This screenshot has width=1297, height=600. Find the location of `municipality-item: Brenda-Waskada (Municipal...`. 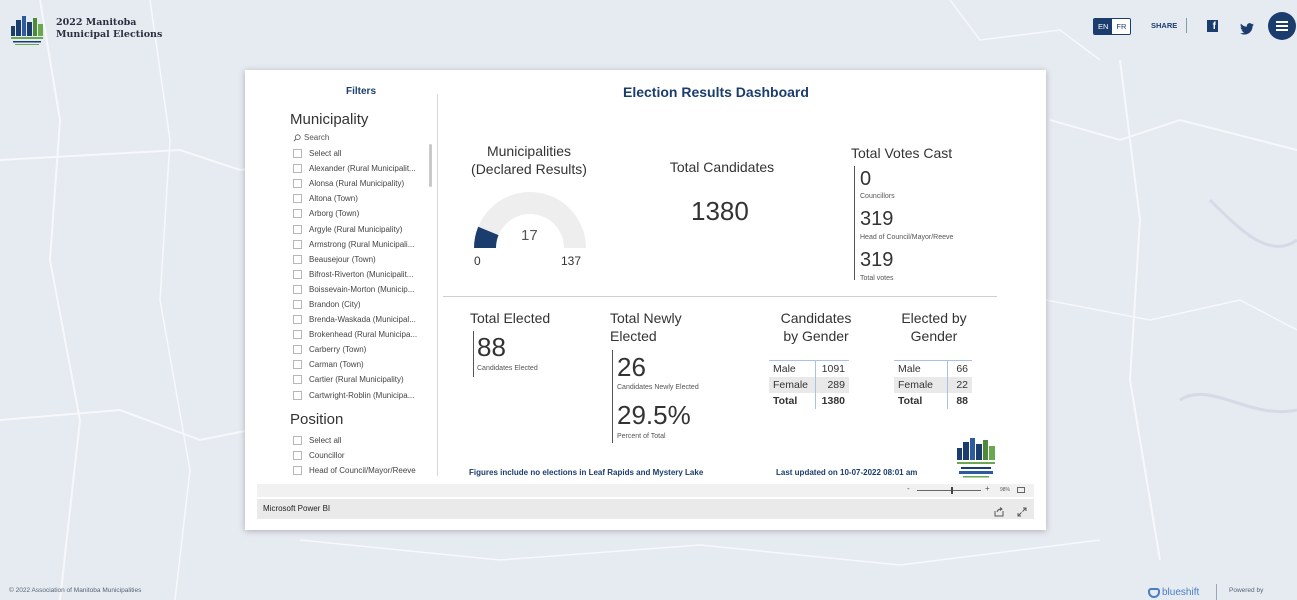

municipality-item: Brenda-Waskada (Municipal... is located at coordinates (362, 319).